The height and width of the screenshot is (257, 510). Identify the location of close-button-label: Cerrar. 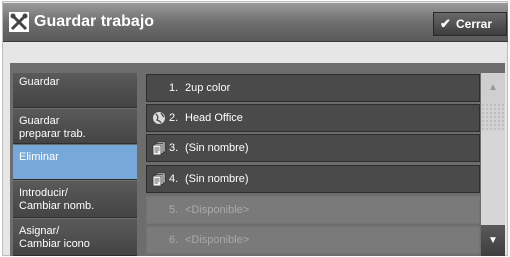
(474, 24).